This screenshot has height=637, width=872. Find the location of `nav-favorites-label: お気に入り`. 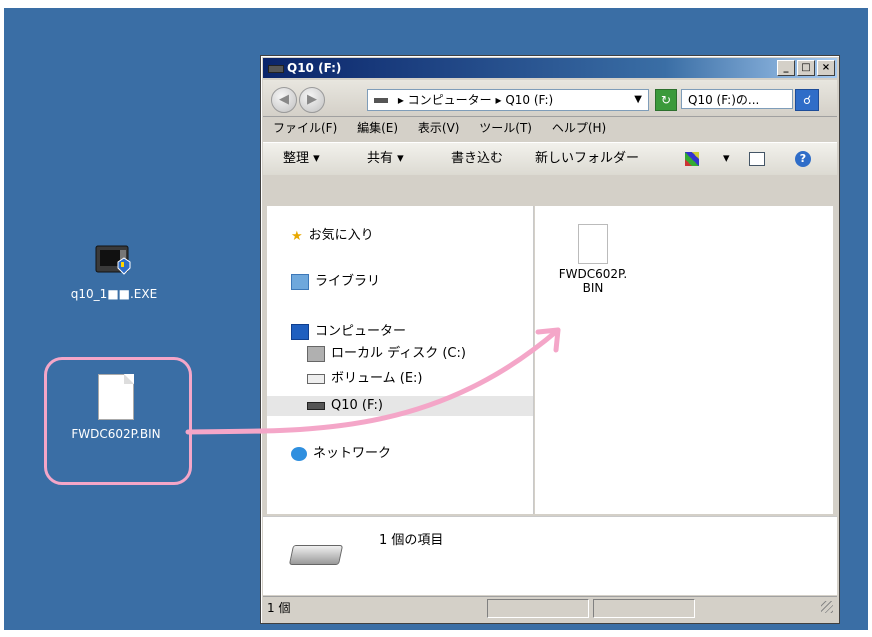

nav-favorites-label: お気に入り is located at coordinates (341, 235).